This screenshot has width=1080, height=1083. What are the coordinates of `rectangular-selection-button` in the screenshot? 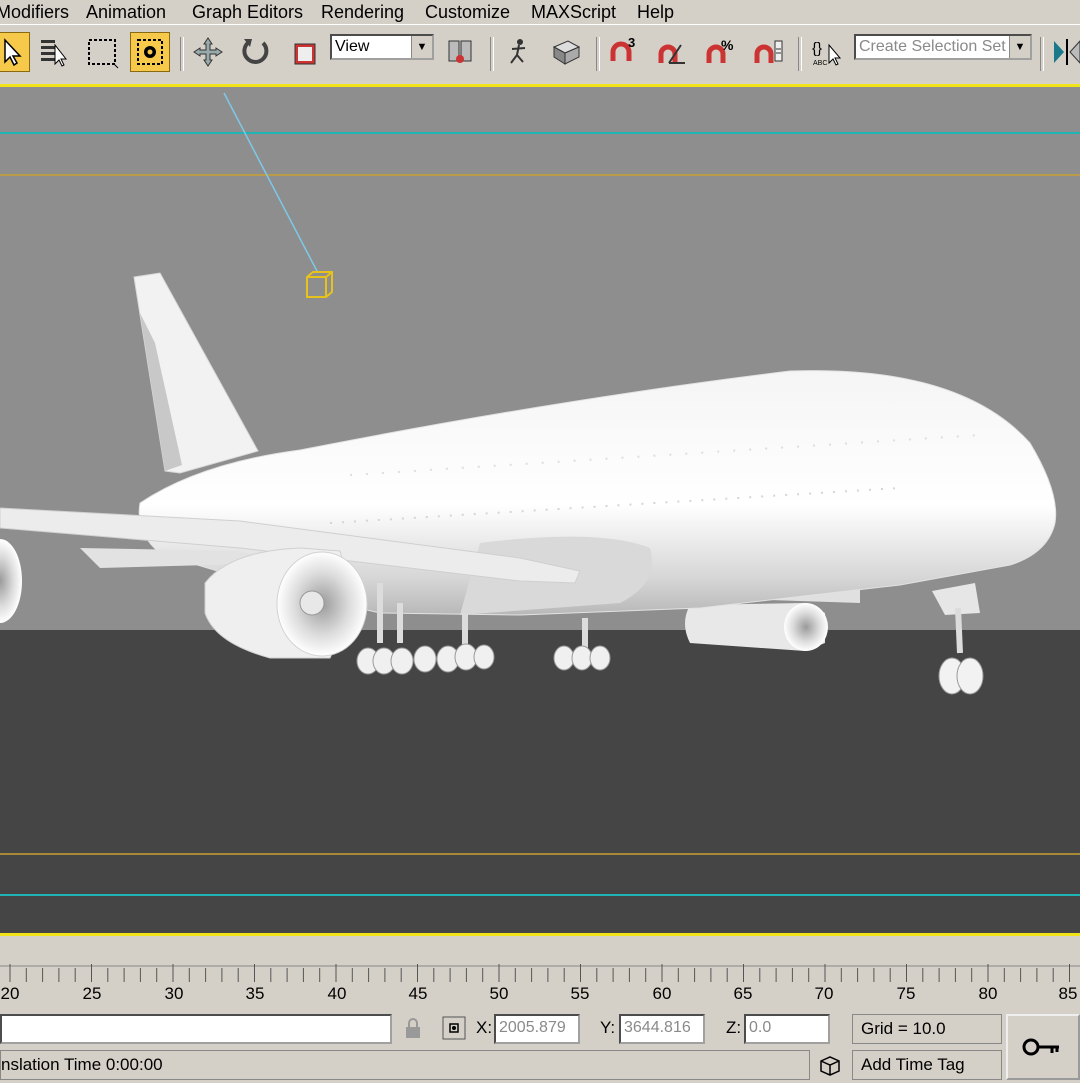 It's located at (102, 52).